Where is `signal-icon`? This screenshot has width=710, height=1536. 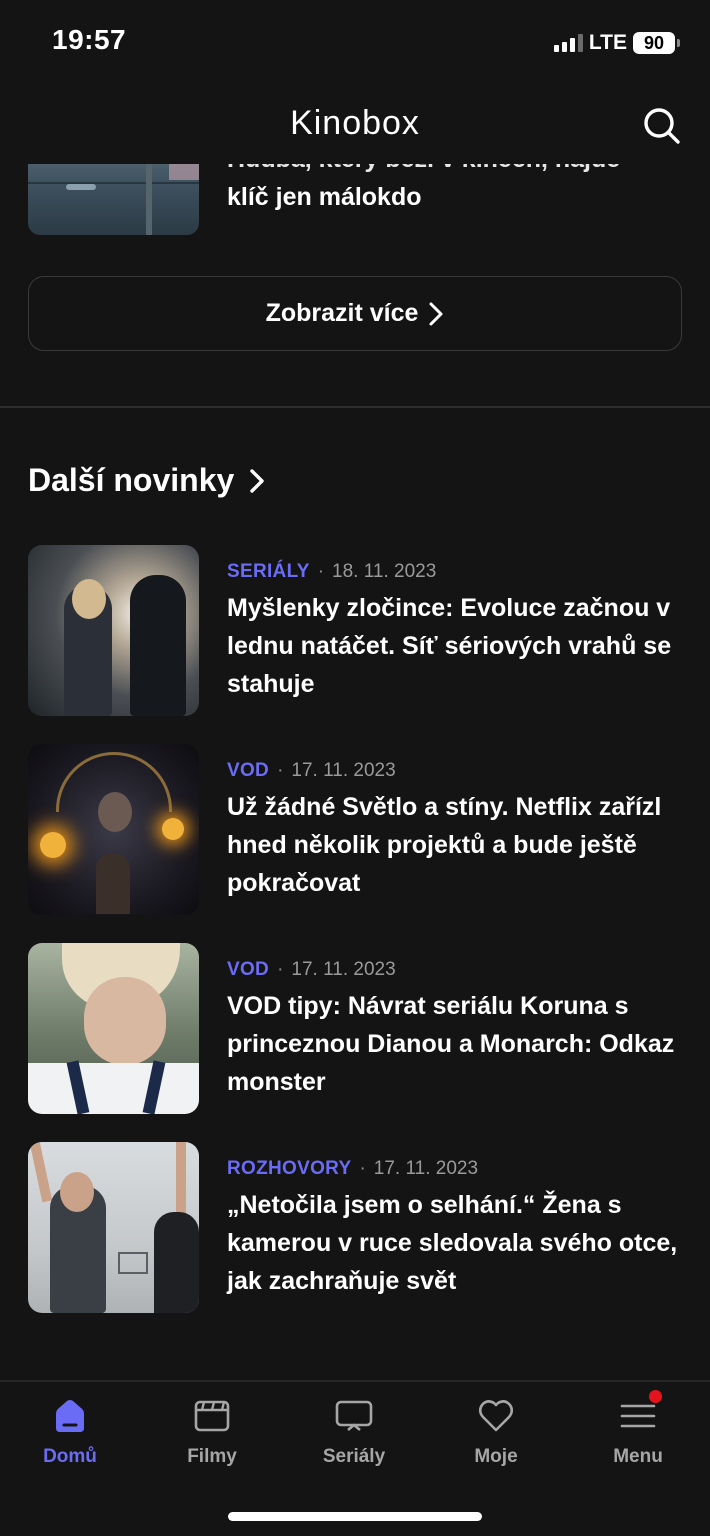 signal-icon is located at coordinates (568, 43).